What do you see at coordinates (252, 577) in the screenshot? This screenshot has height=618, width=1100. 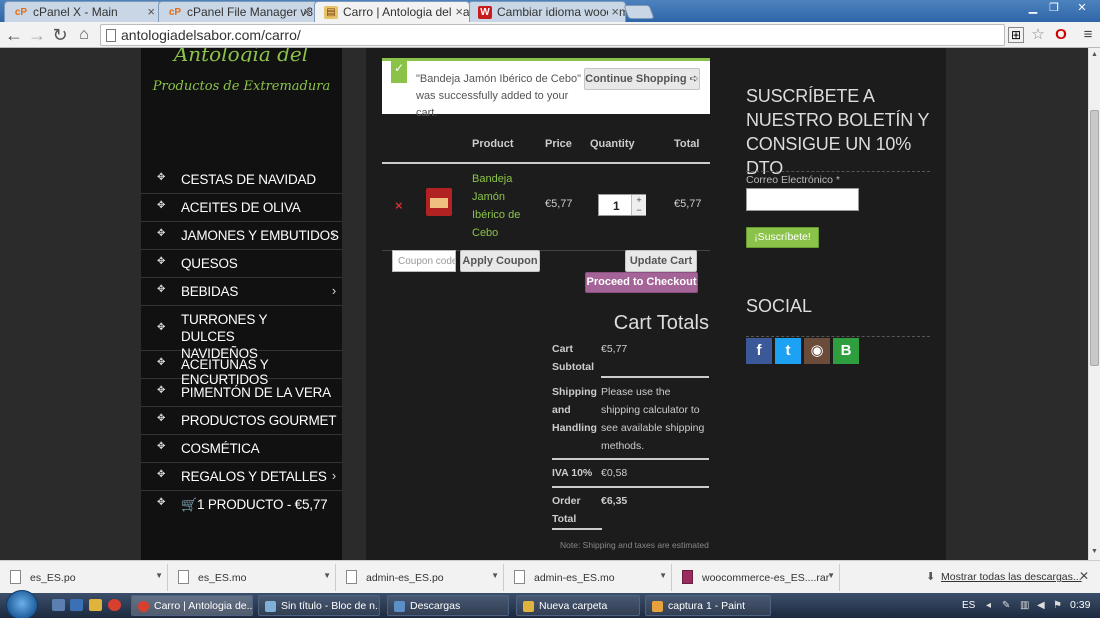 I see `download-item: es_ES.mo ▼` at bounding box center [252, 577].